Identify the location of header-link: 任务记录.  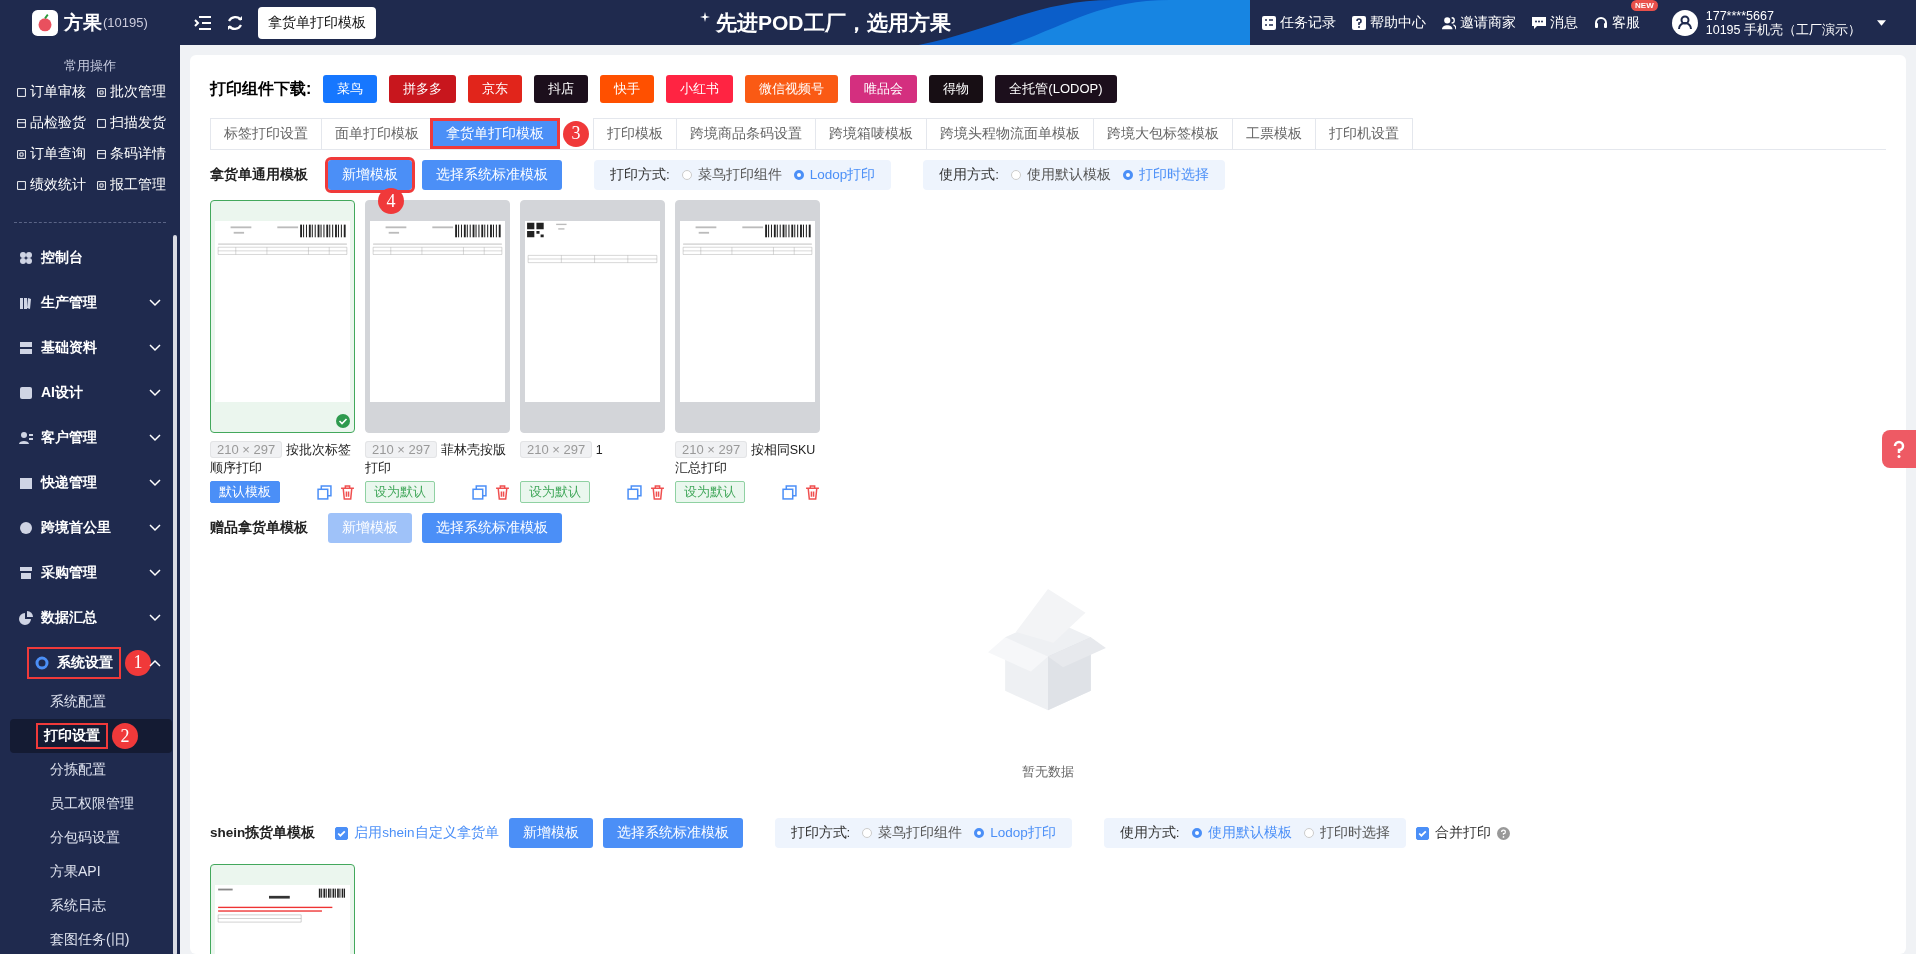
(1298, 22).